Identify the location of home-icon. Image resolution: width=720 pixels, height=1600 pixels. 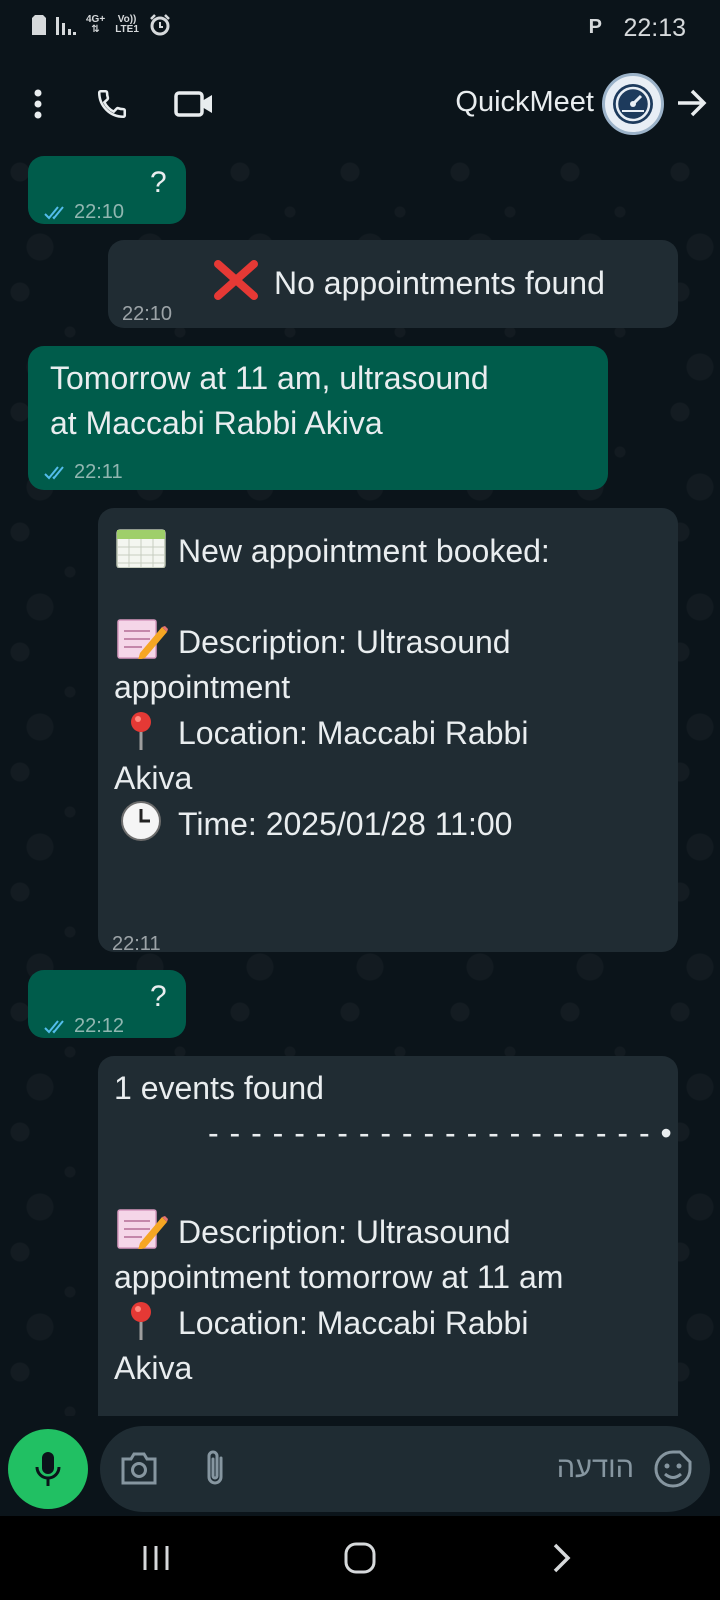
(360, 1558).